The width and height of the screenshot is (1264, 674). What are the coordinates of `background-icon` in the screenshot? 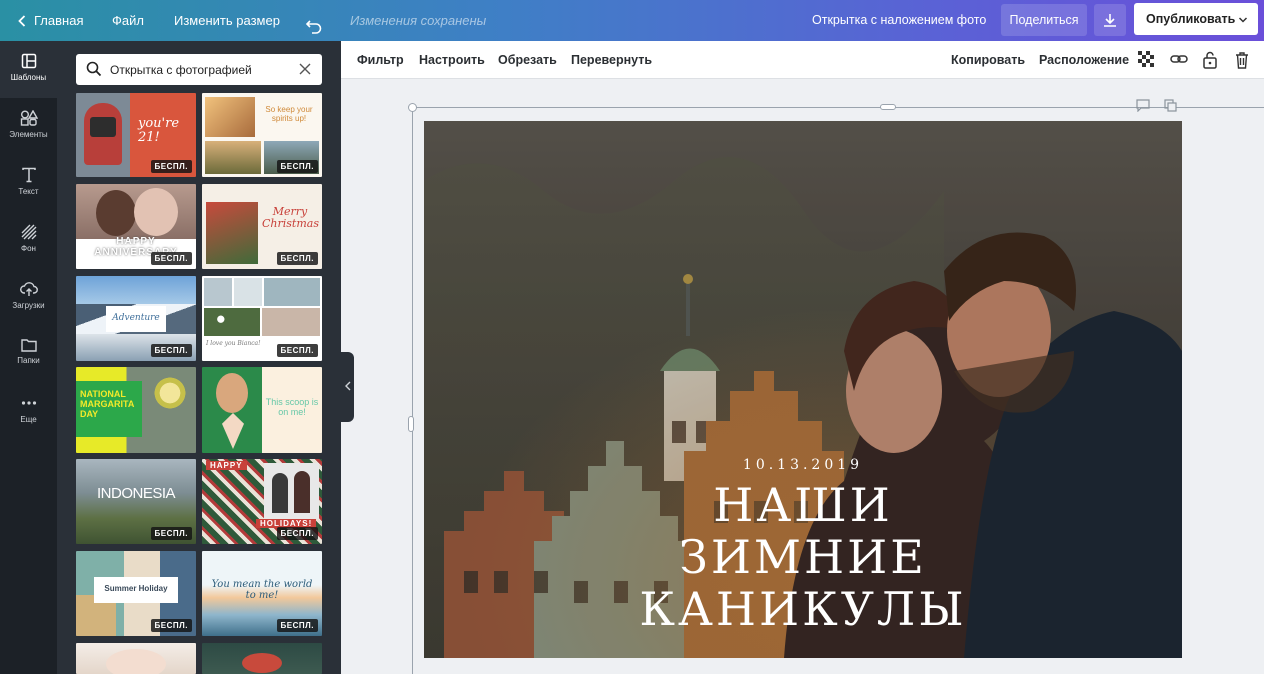 It's located at (28, 232).